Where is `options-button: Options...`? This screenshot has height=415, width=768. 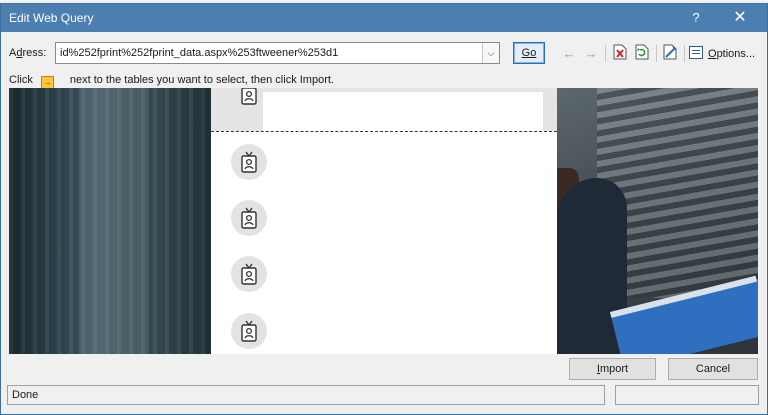
options-button: Options... is located at coordinates (722, 54).